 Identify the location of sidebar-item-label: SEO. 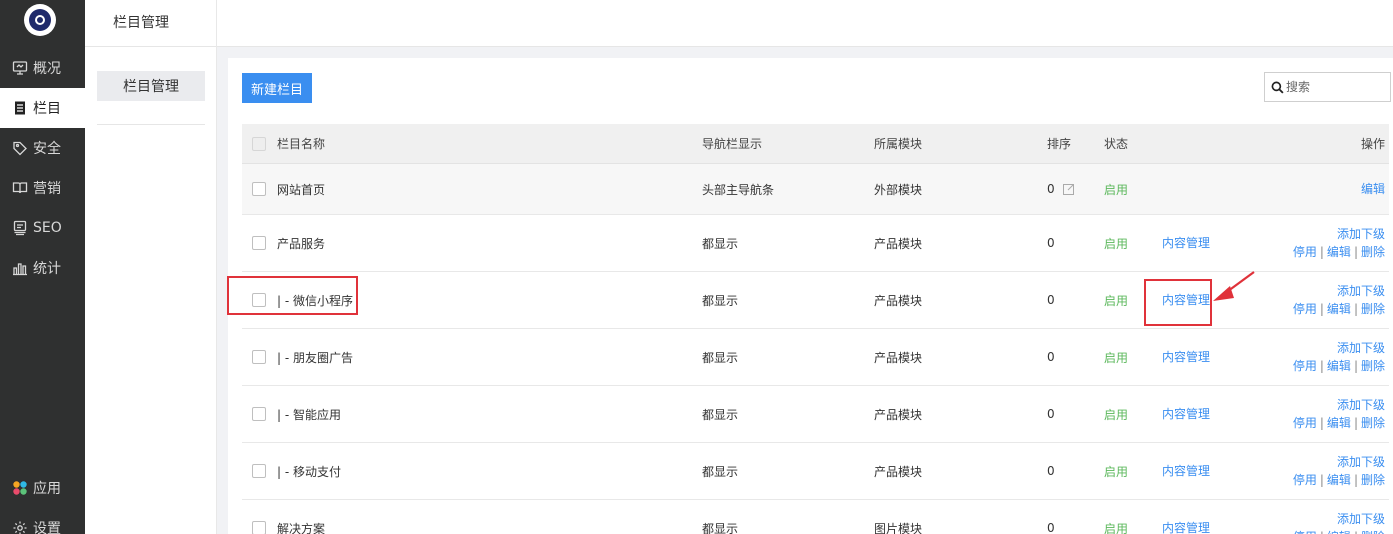
(47, 228).